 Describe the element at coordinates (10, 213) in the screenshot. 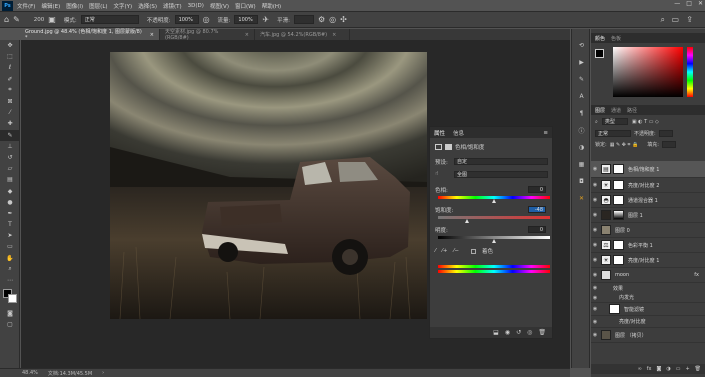

I see `pen-tool-icon: ✒` at that location.